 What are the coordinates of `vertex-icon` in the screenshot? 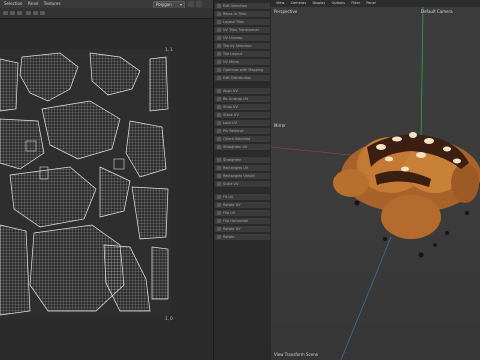 It's located at (28, 13).